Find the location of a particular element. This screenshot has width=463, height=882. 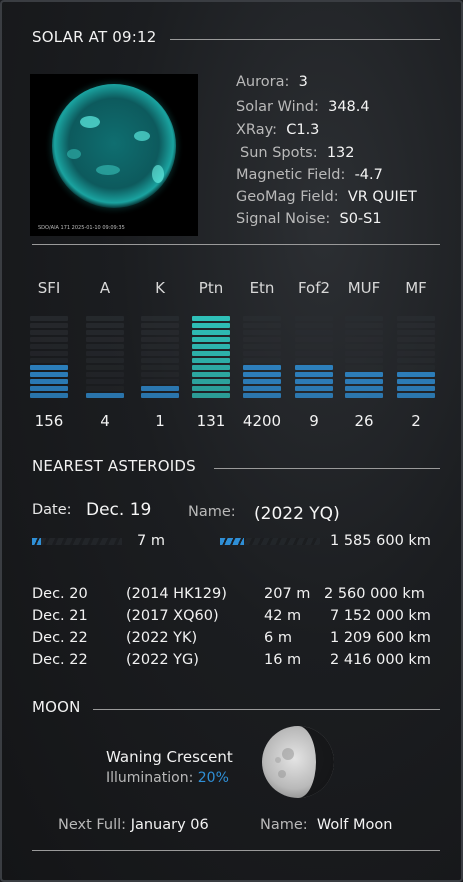

asteroid-row-size: 42 m is located at coordinates (283, 616).